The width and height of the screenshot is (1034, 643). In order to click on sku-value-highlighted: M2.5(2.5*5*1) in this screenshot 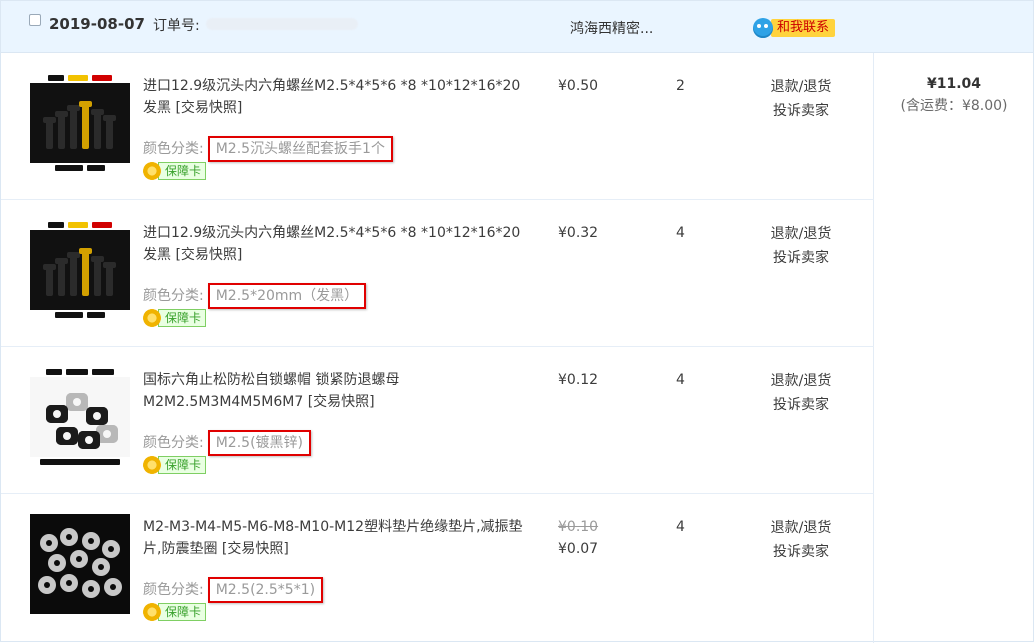, I will do `click(265, 590)`.